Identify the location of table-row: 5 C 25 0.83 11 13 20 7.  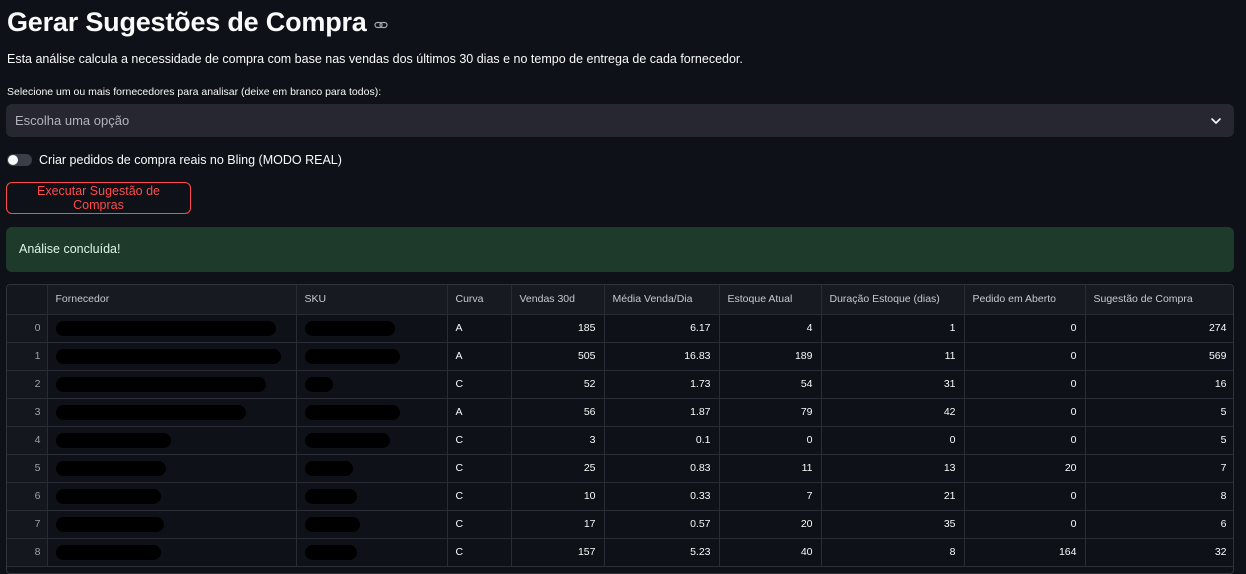
(620, 468).